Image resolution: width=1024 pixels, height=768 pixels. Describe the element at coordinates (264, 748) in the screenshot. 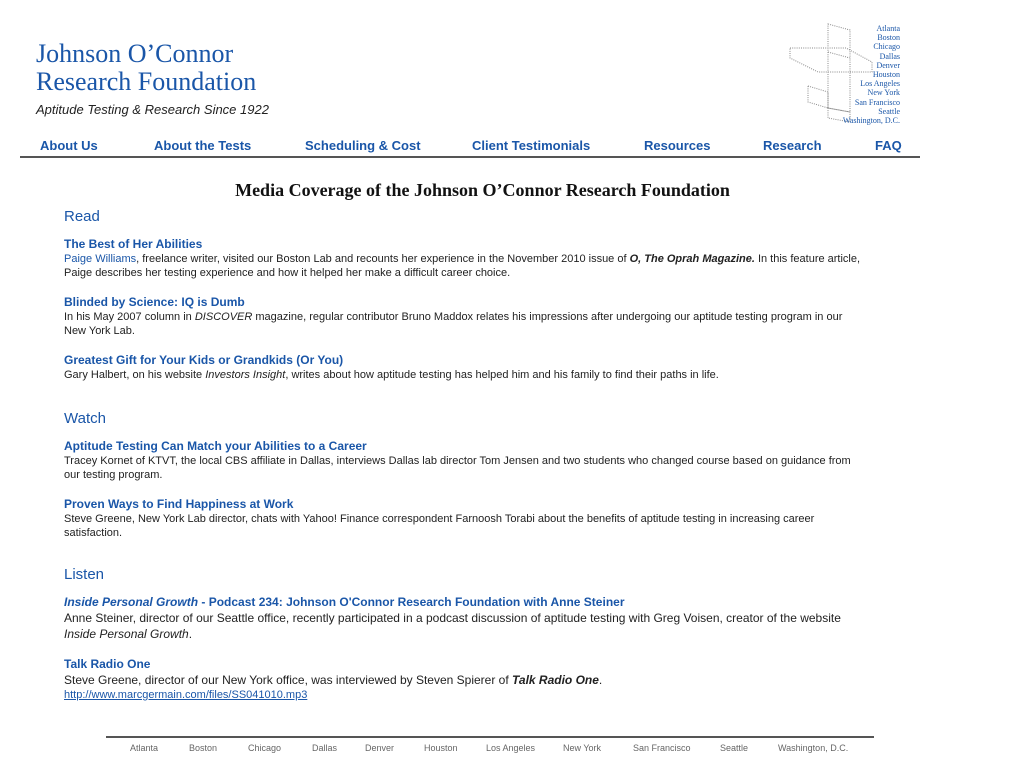

I see `footer-link-chicago: Chicago` at that location.